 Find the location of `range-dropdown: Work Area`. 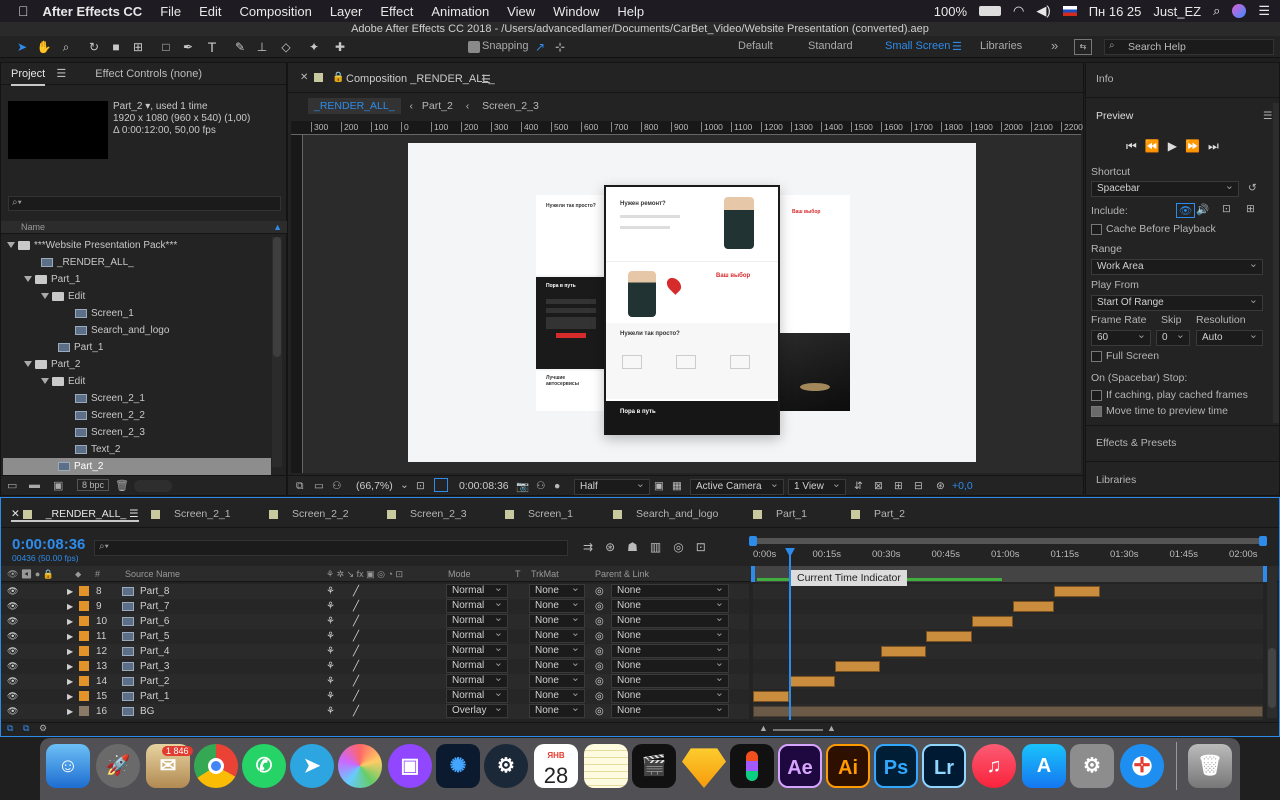

range-dropdown: Work Area is located at coordinates (1177, 266).